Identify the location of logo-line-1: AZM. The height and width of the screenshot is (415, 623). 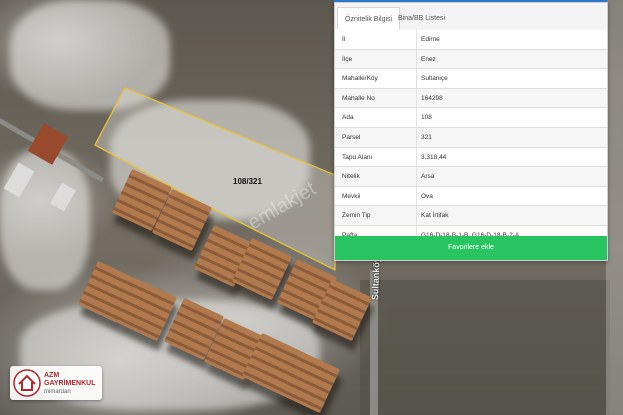
(52, 375).